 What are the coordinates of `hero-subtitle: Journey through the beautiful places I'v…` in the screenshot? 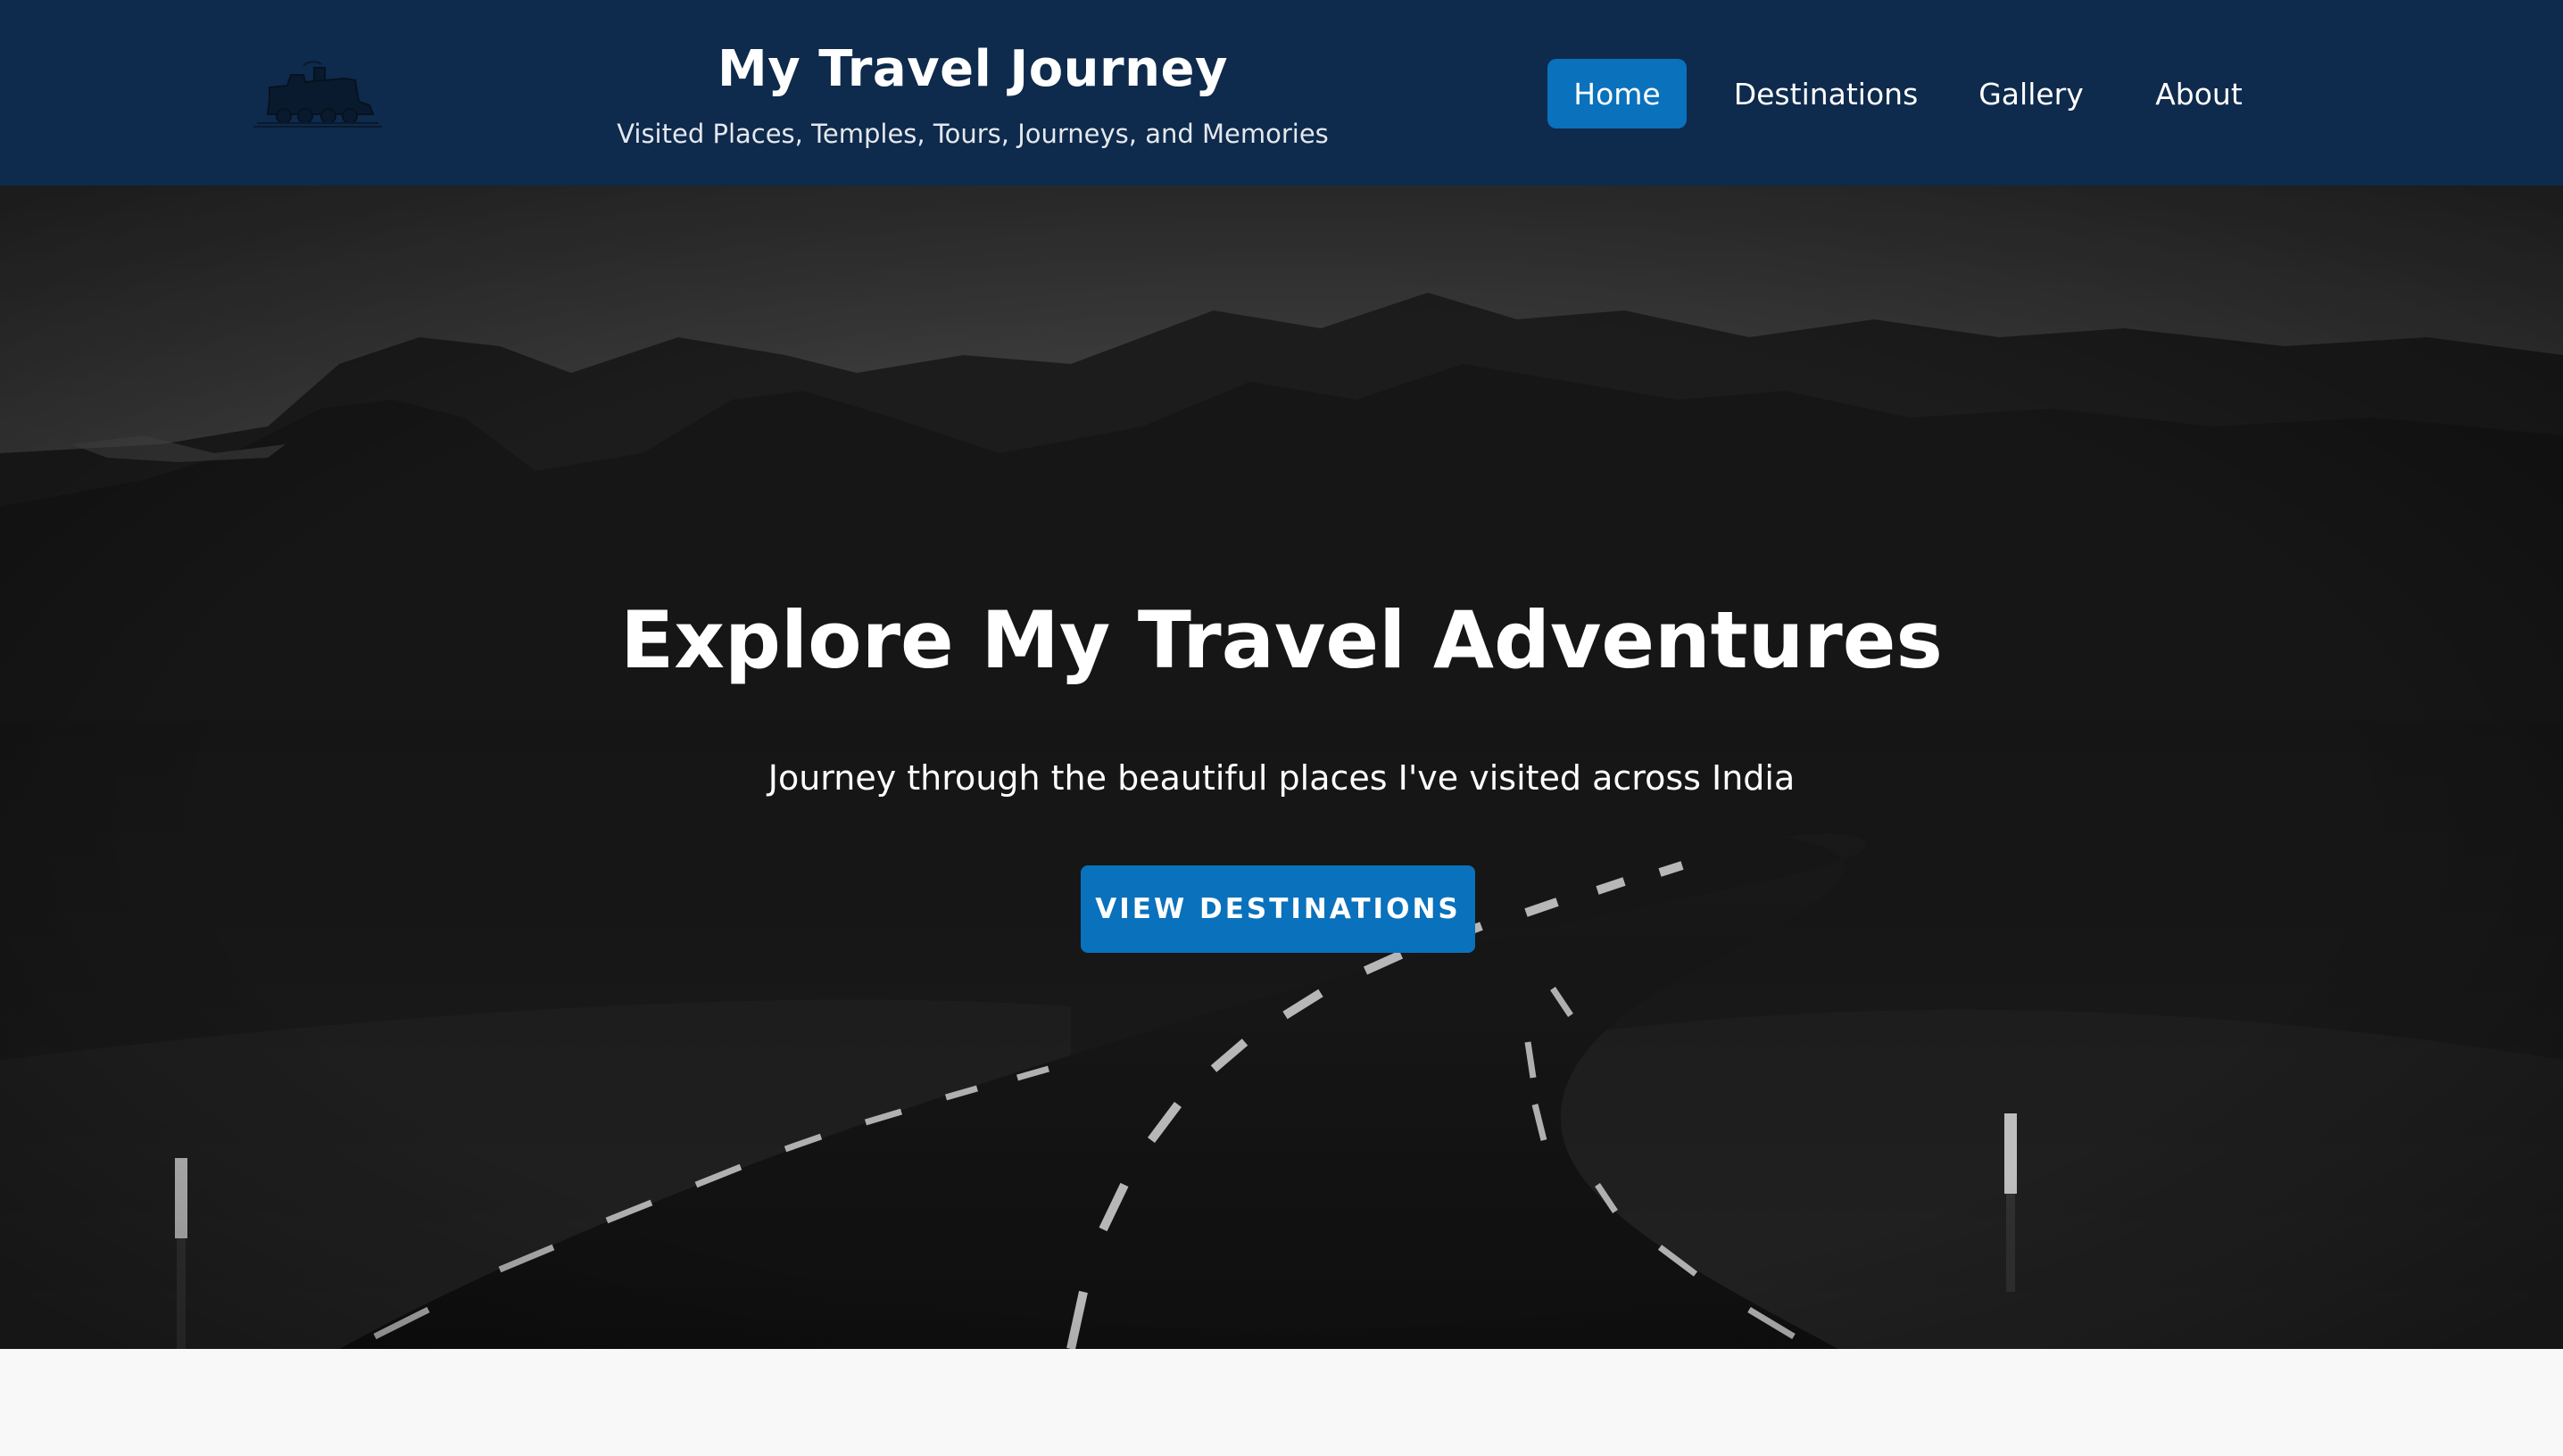 It's located at (1281, 778).